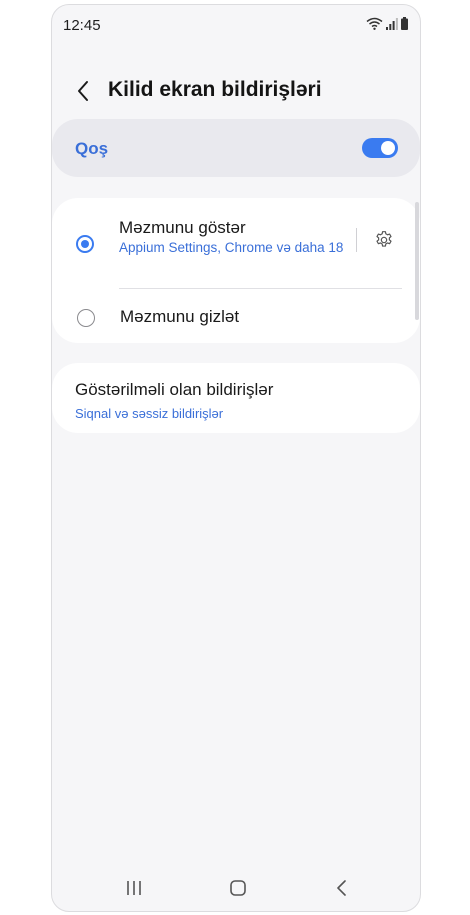 This screenshot has height=915, width=470. What do you see at coordinates (84, 91) in the screenshot?
I see `back-arrow-icon` at bounding box center [84, 91].